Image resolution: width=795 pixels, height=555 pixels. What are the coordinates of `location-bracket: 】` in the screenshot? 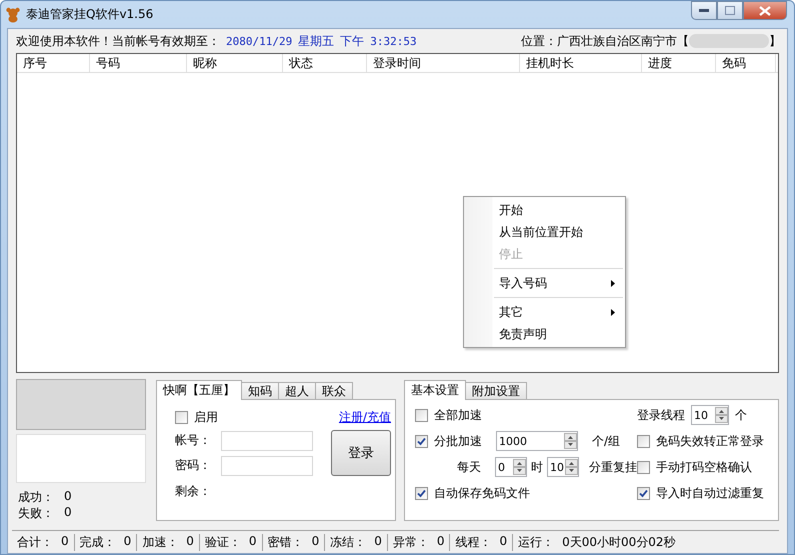 It's located at (775, 41).